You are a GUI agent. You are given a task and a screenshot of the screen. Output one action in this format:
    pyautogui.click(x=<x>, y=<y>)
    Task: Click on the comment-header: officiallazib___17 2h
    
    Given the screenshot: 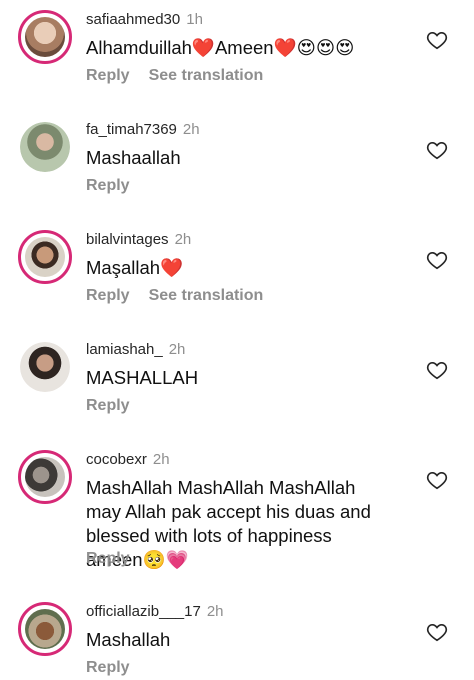 What is the action you would take?
    pyautogui.click(x=155, y=611)
    